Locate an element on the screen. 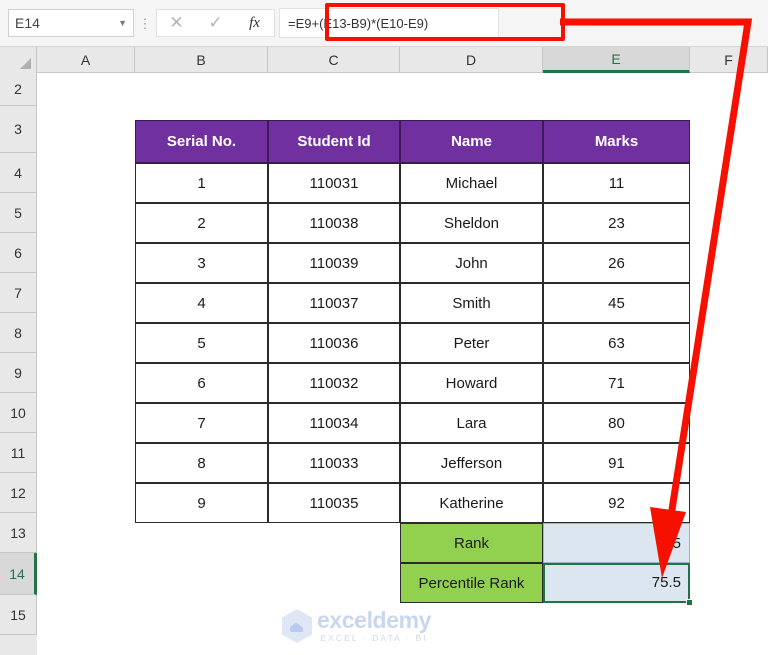 The width and height of the screenshot is (768, 655). table-cell-marks: 11 is located at coordinates (616, 183).